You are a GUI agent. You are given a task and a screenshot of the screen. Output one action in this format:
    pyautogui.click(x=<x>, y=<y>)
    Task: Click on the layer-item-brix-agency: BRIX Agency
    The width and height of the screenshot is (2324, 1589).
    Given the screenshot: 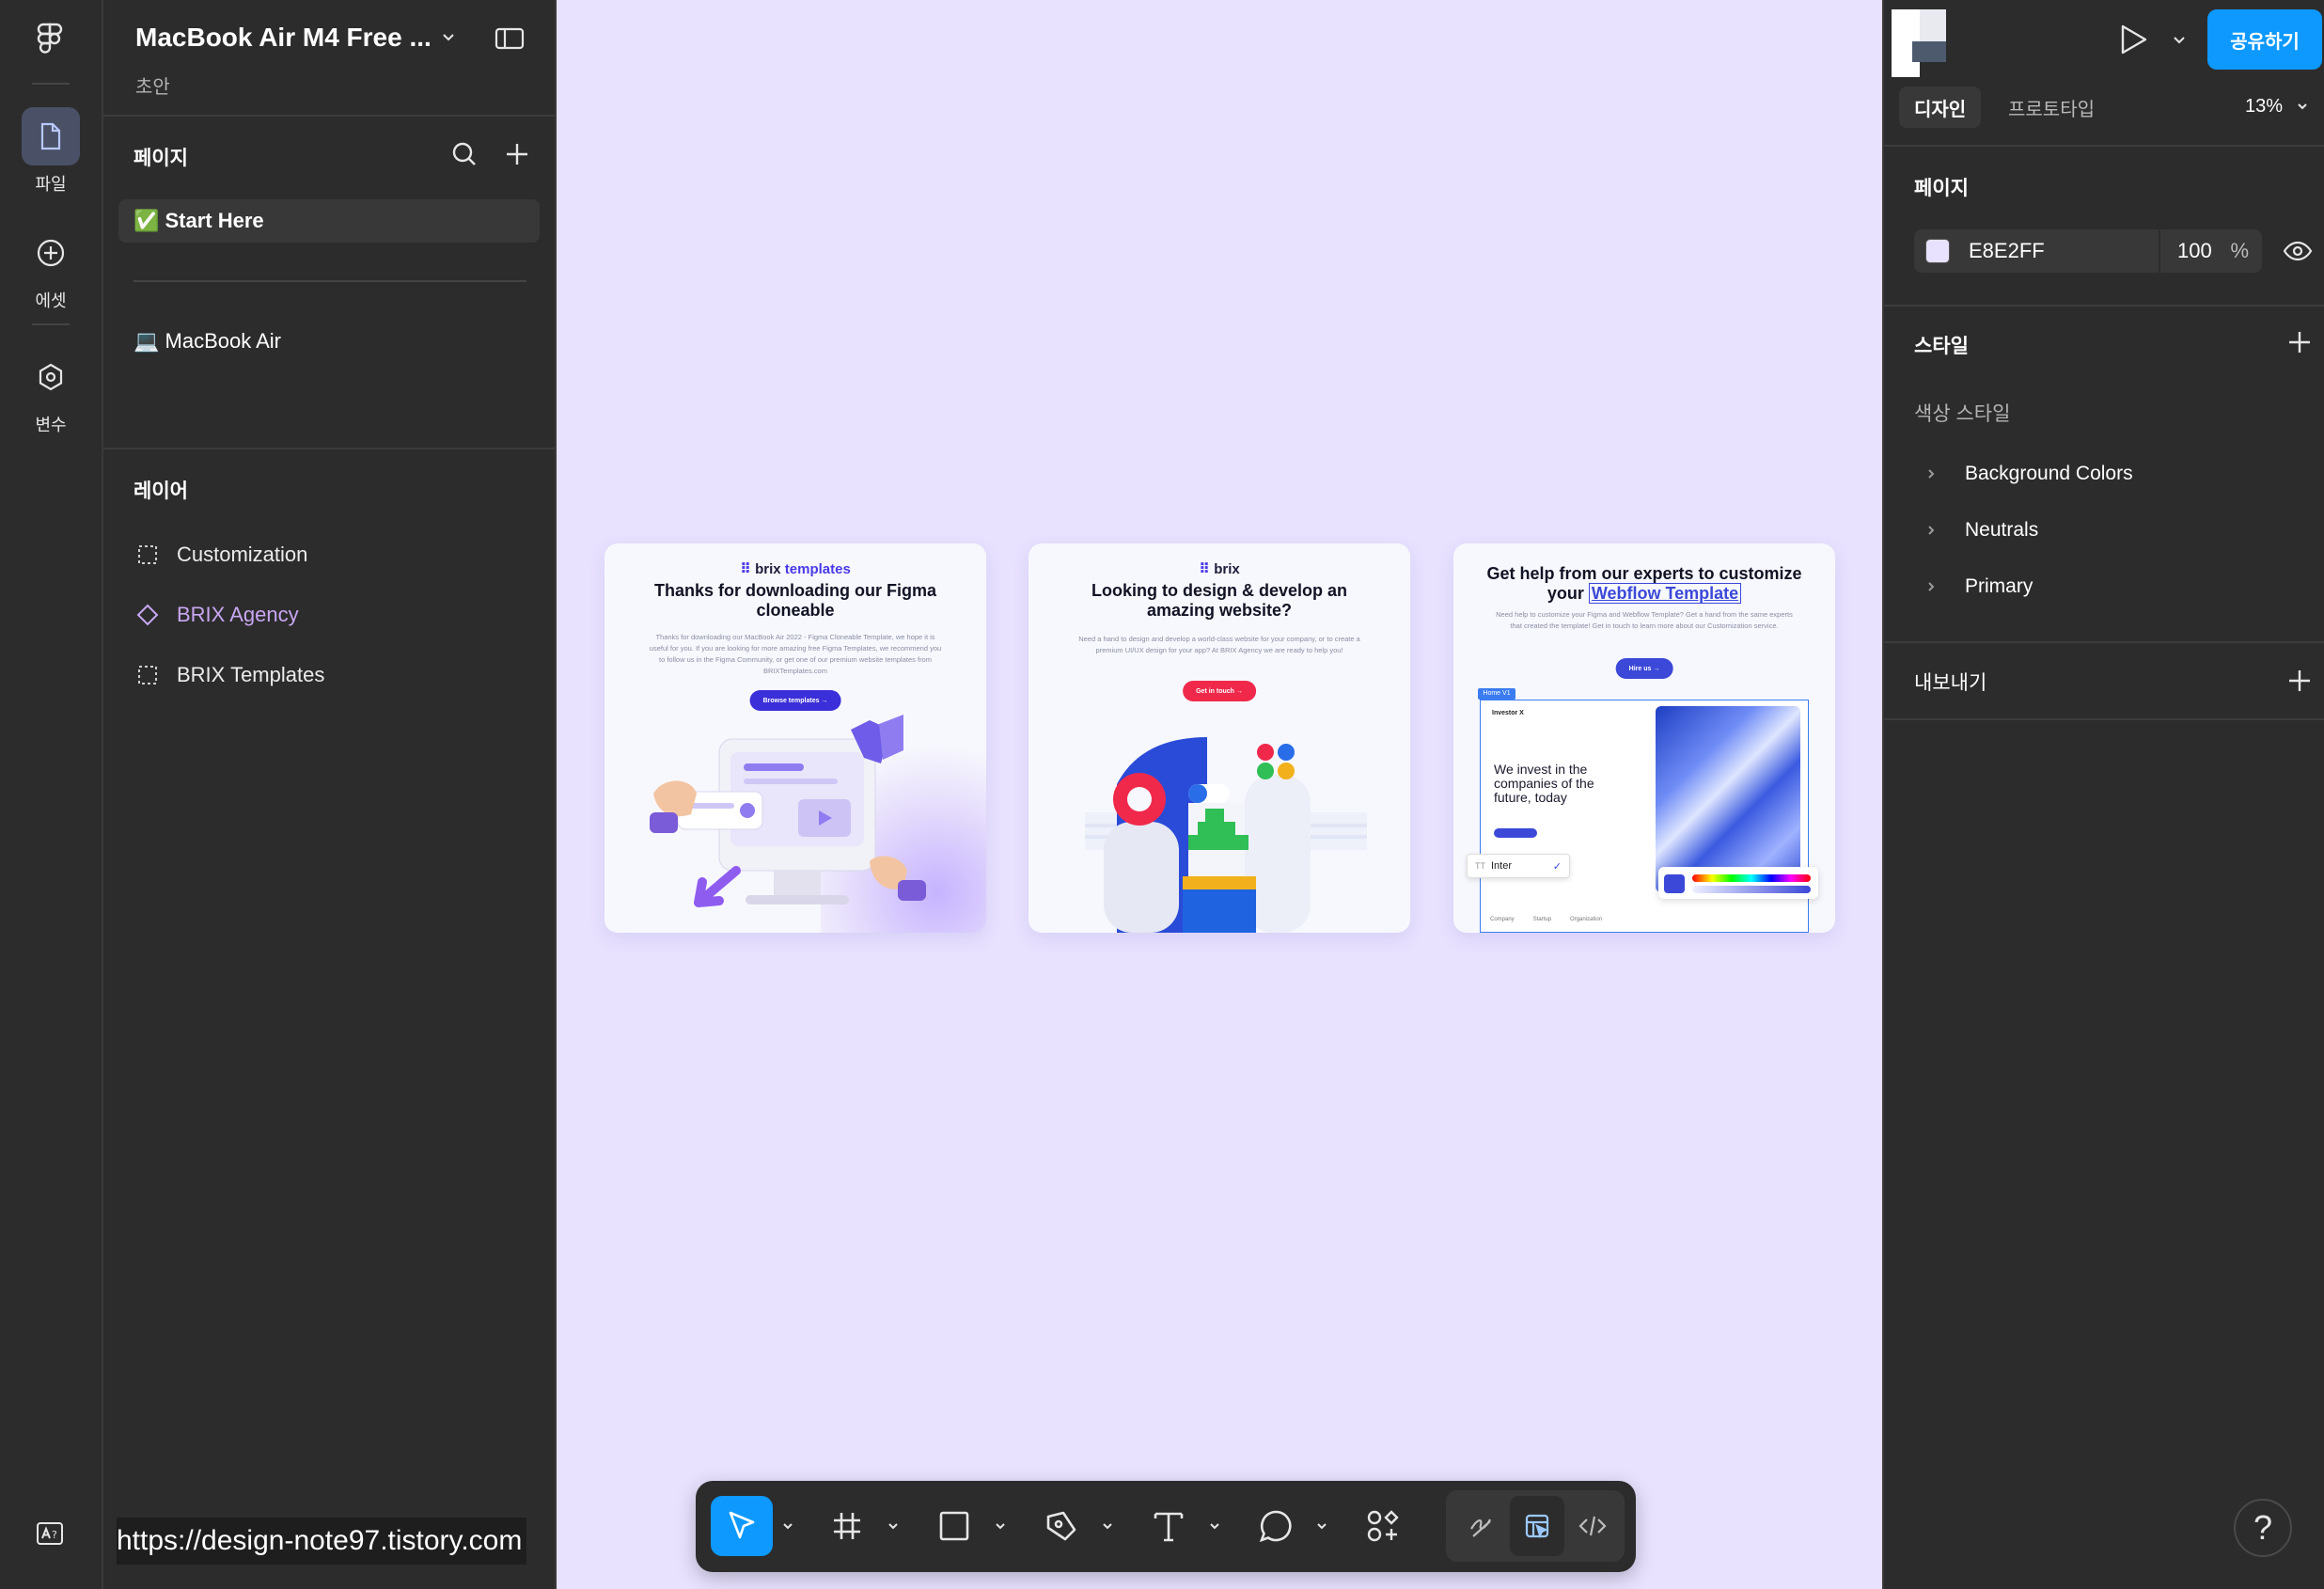 What is the action you would take?
    pyautogui.click(x=217, y=615)
    